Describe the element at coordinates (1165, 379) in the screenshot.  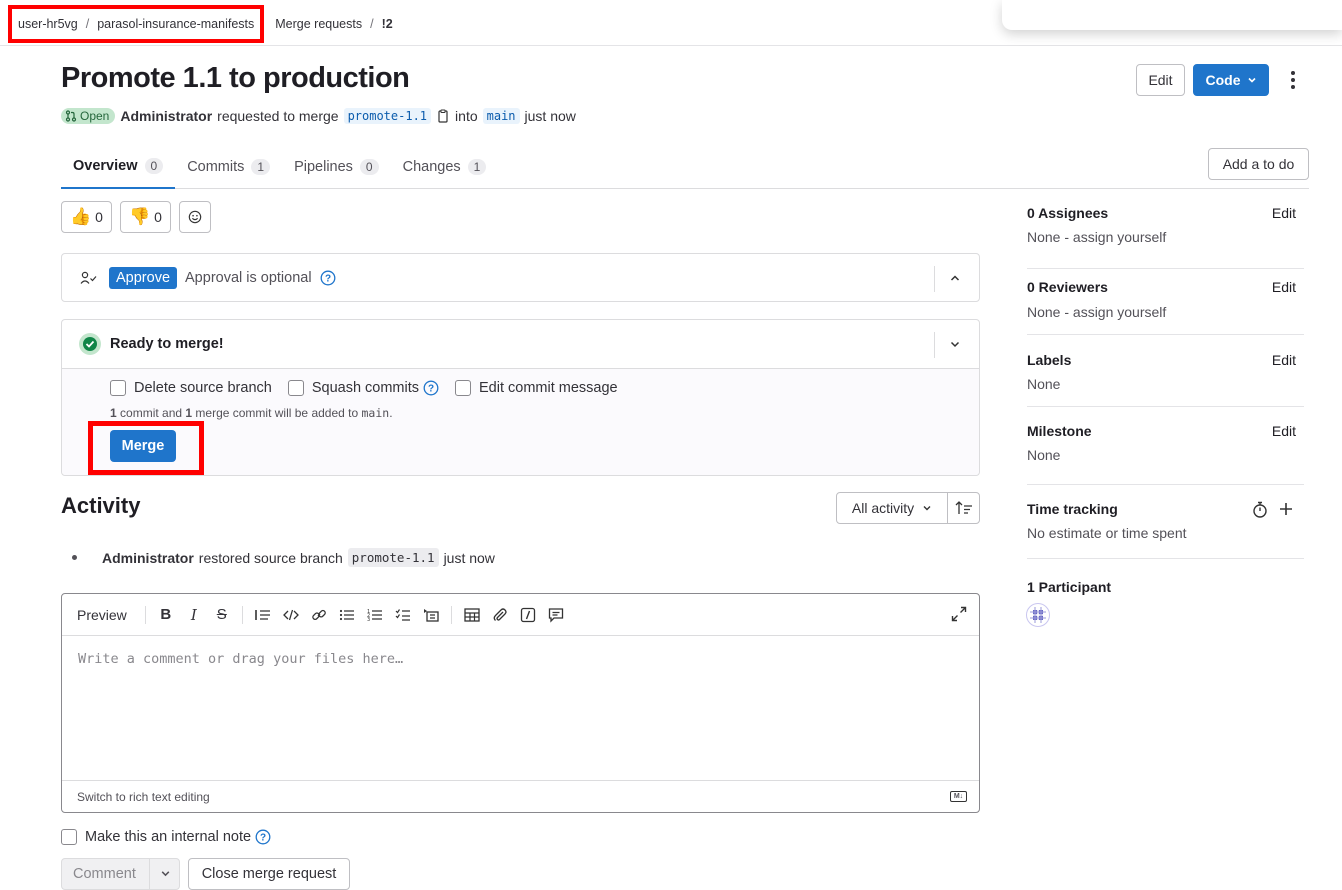
I see `sidebar-labels: Labels None Edit` at that location.